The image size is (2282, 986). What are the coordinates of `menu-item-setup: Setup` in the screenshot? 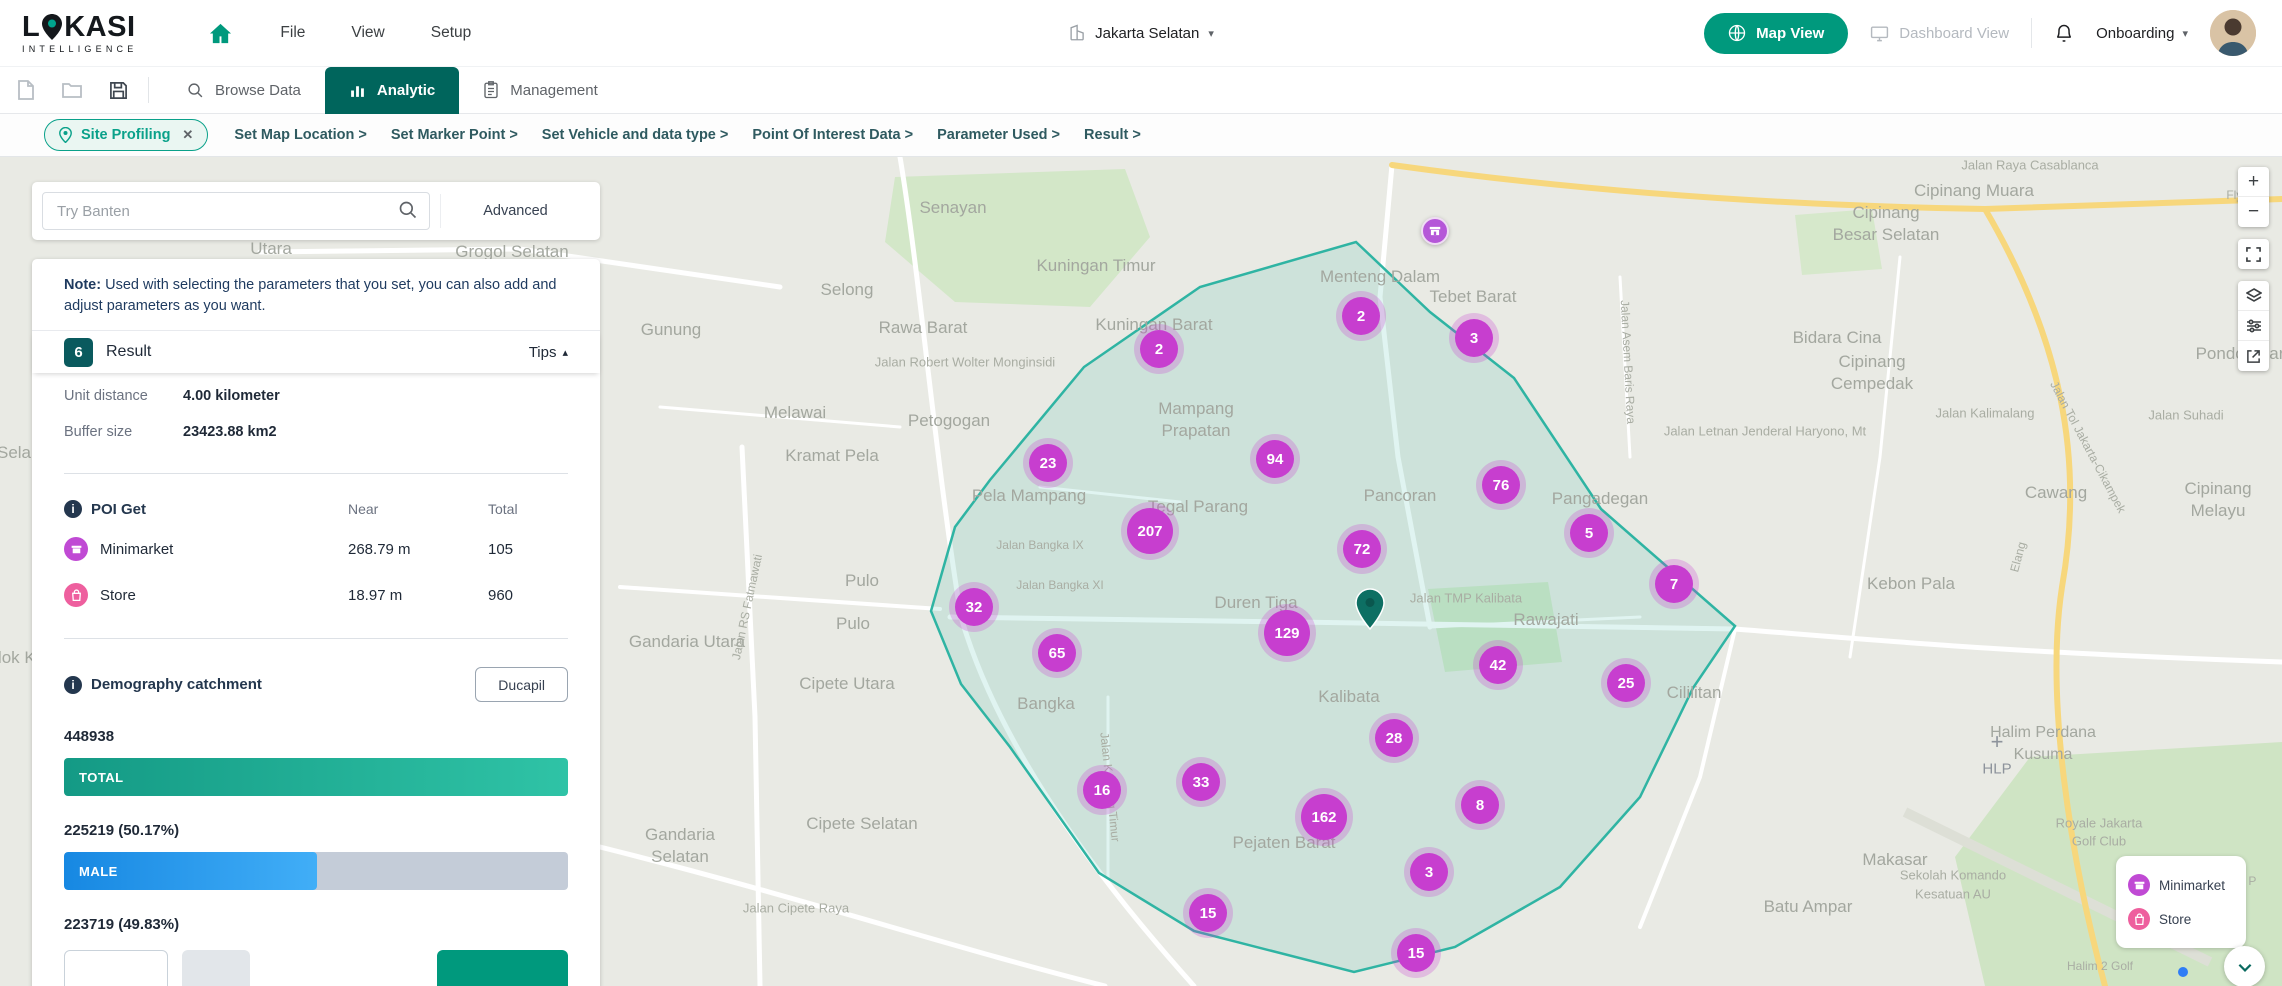 It's located at (451, 33).